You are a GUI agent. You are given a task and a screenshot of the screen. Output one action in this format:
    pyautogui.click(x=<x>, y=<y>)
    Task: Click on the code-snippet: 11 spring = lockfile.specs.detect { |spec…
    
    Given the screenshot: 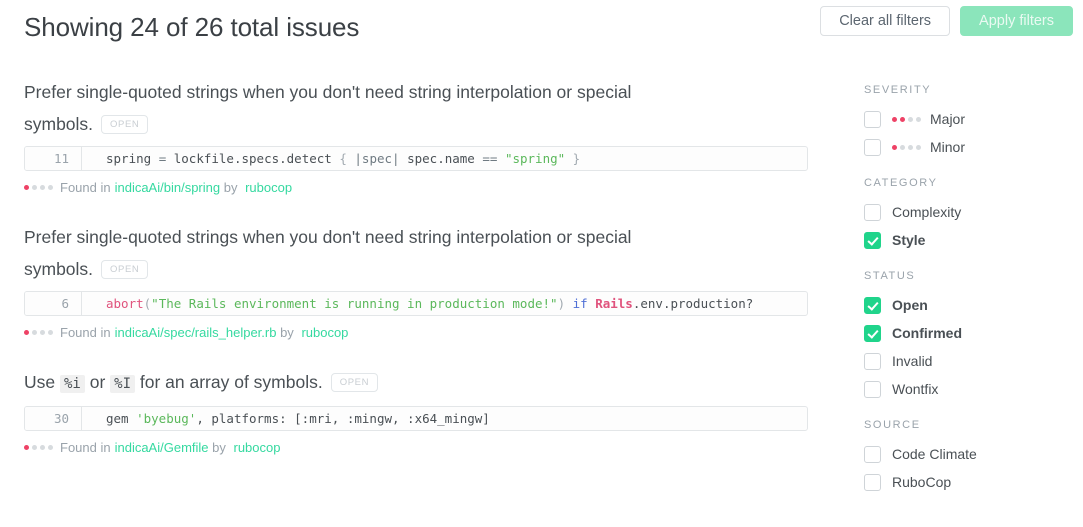 What is the action you would take?
    pyautogui.click(x=416, y=158)
    